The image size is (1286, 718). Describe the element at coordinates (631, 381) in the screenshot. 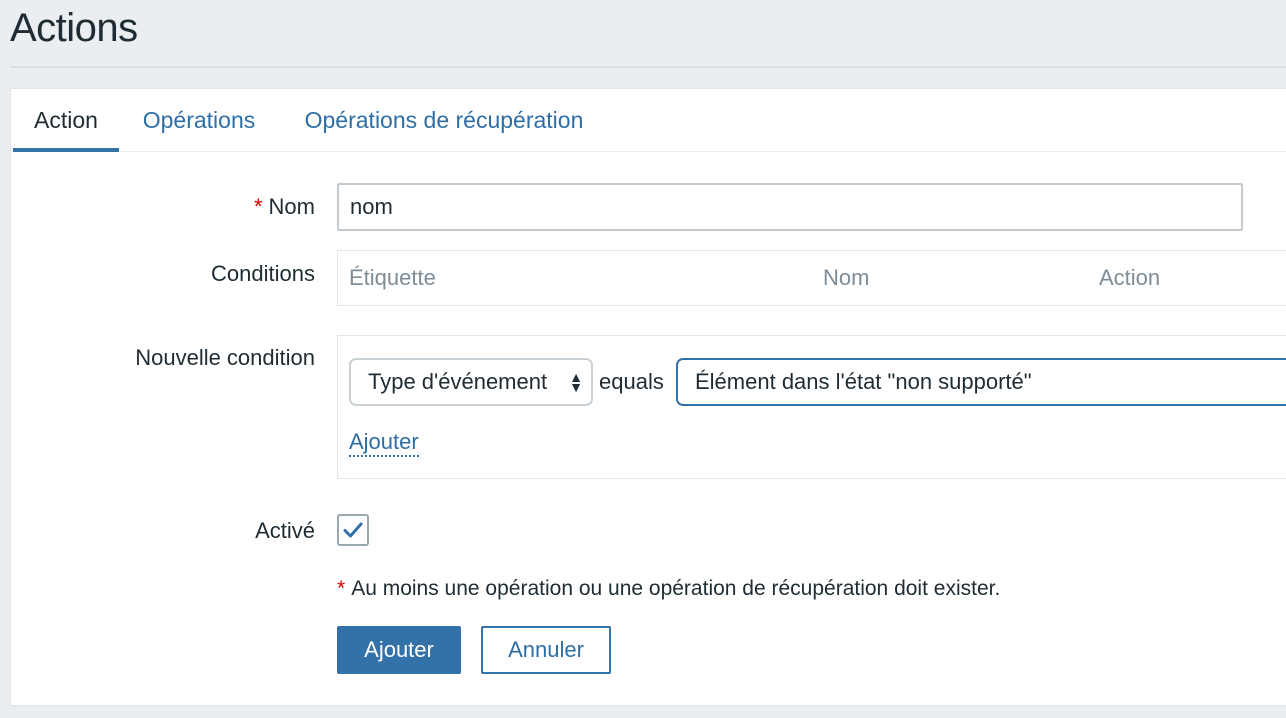

I see `condition-operator: equals` at that location.